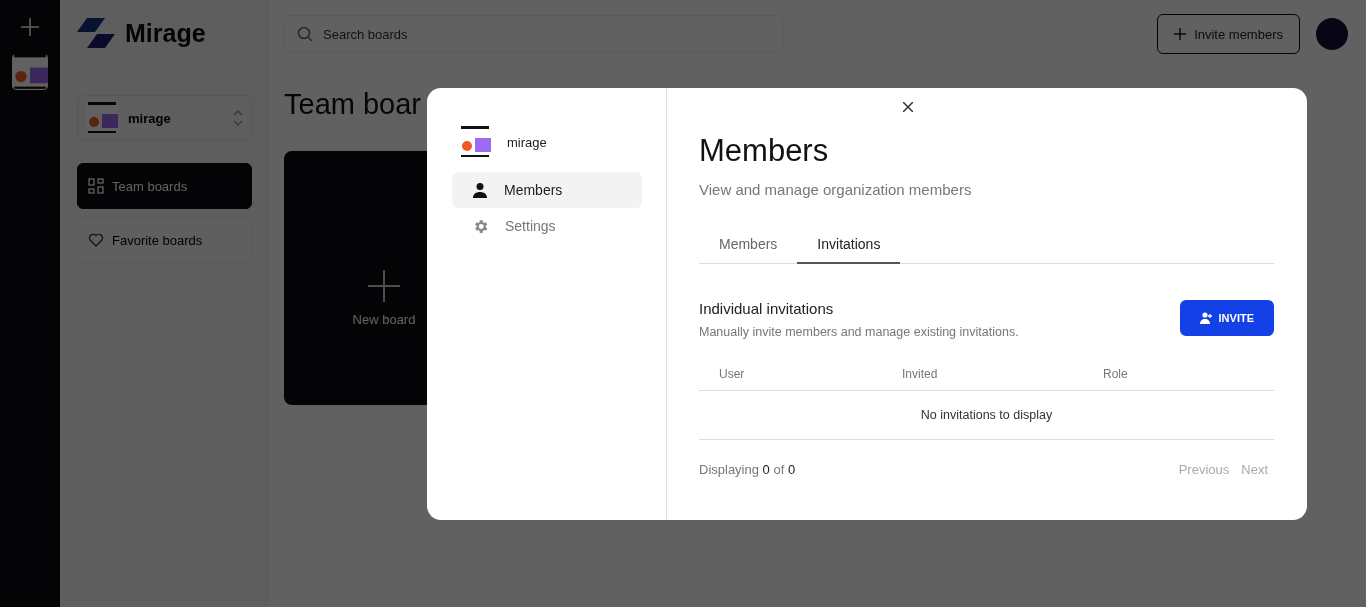 This screenshot has width=1366, height=607. I want to click on invite-members-button: Invite members, so click(1228, 34).